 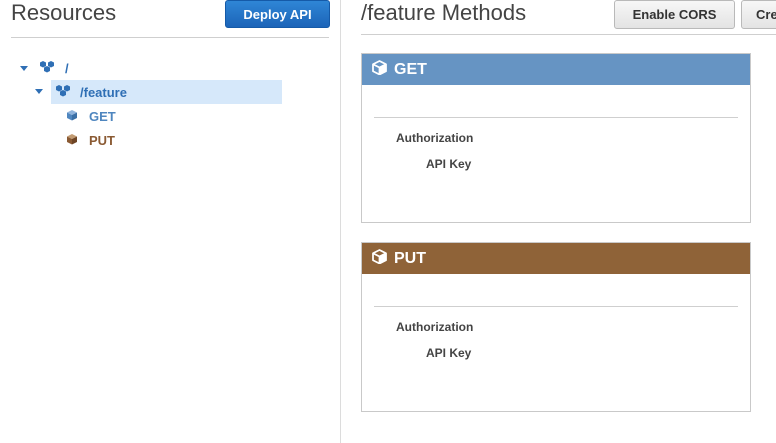 What do you see at coordinates (158, 92) in the screenshot?
I see `tree-item-feature: /feature` at bounding box center [158, 92].